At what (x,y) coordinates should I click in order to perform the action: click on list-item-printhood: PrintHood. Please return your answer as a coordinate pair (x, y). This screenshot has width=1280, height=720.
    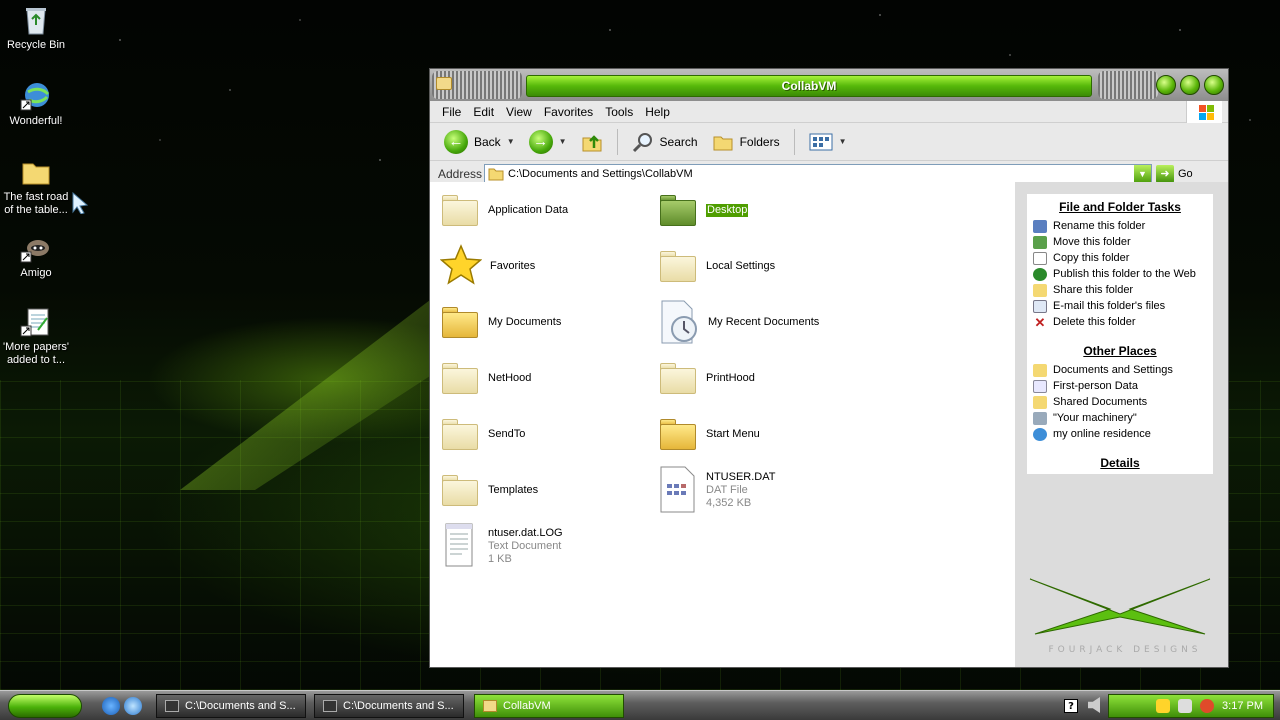
    Looking at the image, I should click on (763, 378).